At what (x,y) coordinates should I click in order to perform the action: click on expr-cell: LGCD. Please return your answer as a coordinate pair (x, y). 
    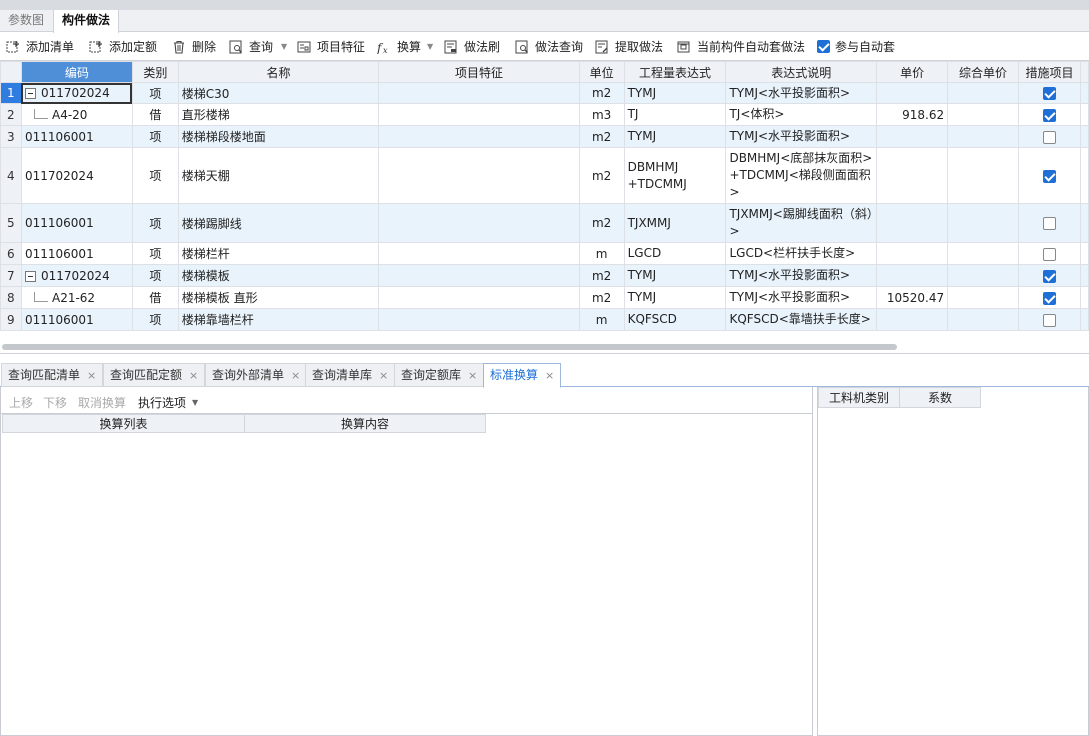
    Looking at the image, I should click on (675, 253).